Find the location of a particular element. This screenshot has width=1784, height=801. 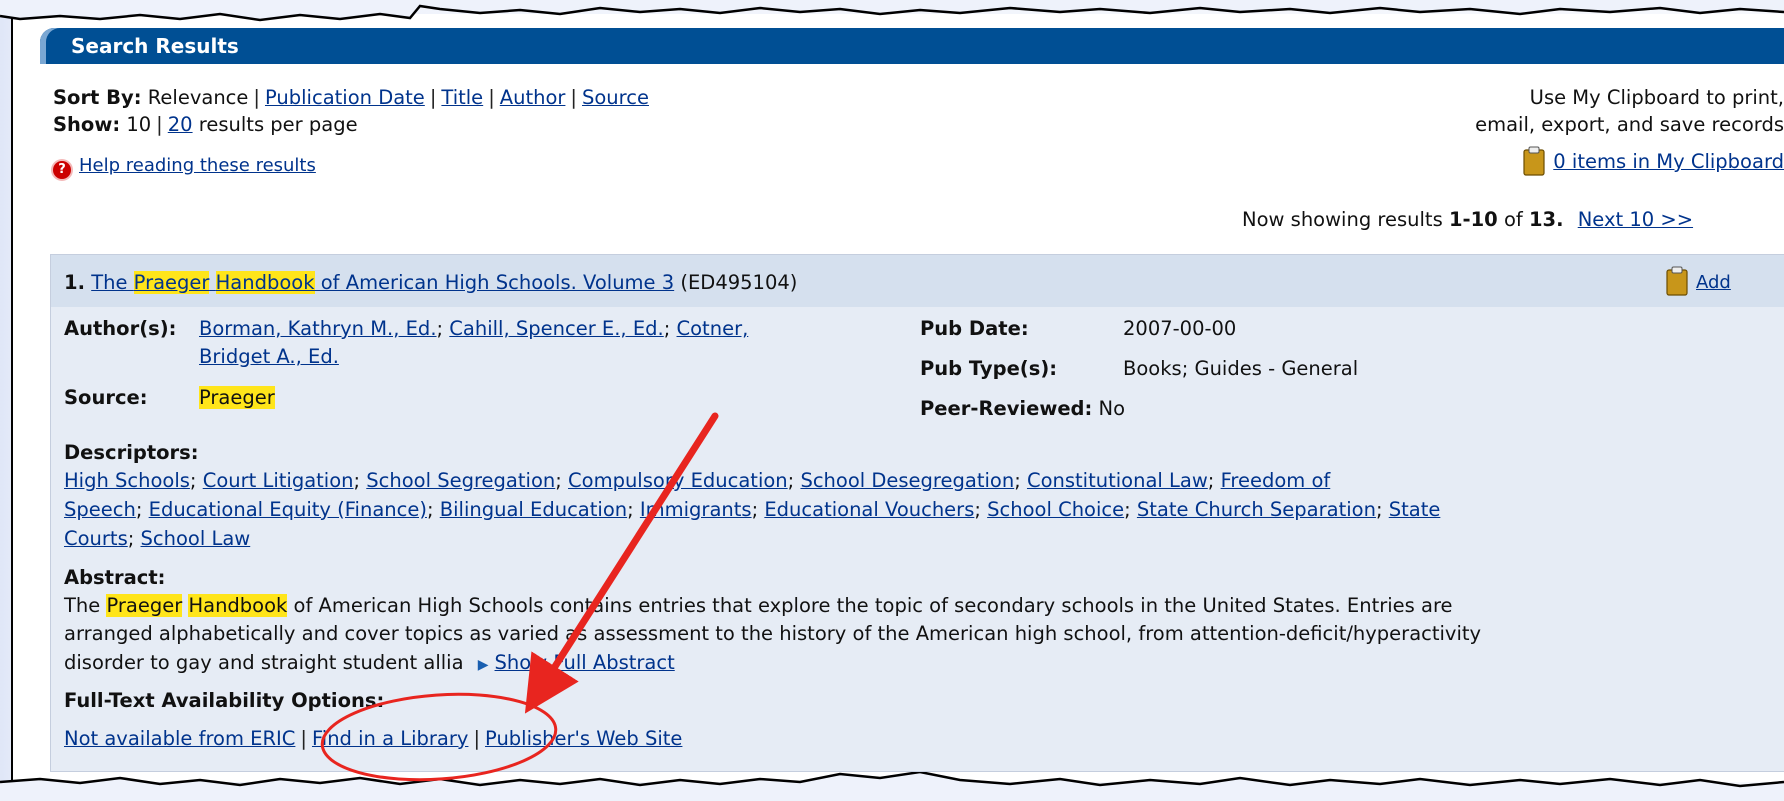

pagination-prefix: Now showing results is located at coordinates (1342, 219).